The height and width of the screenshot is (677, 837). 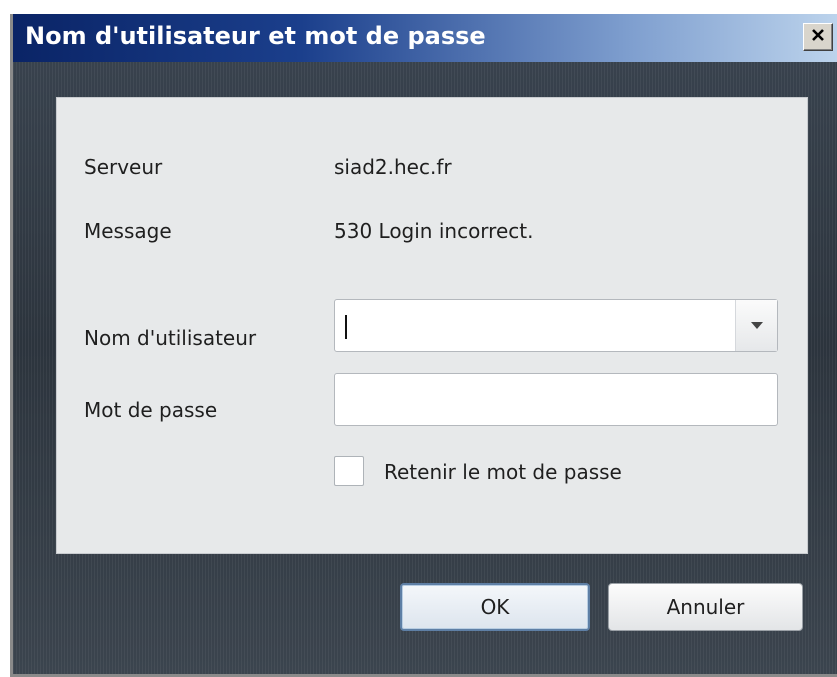 I want to click on username-dropdown-button, so click(x=756, y=325).